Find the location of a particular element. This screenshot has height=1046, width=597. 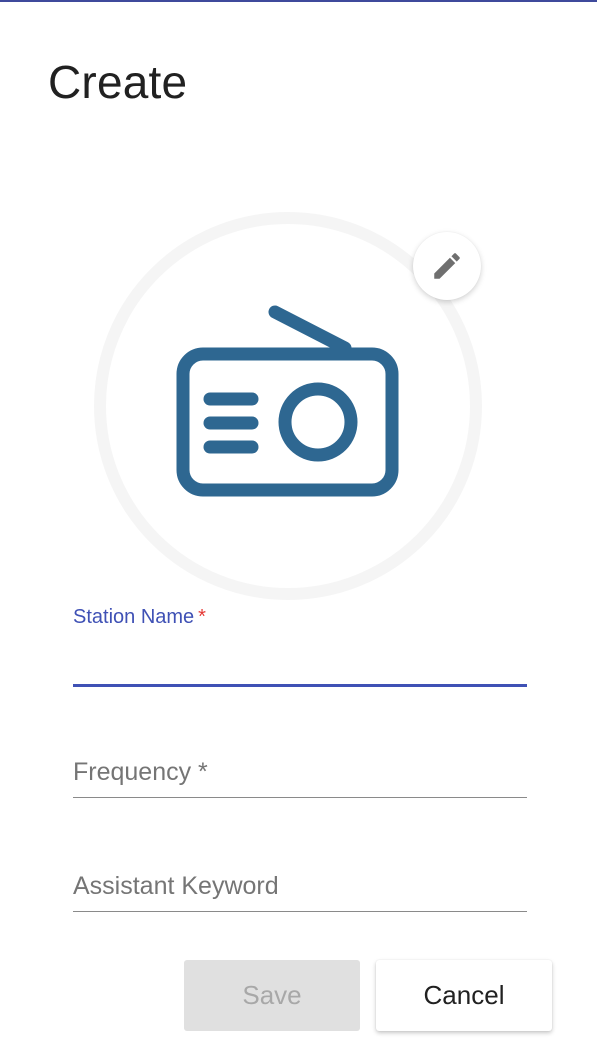

frequency-field: Frequency * is located at coordinates (300, 775).